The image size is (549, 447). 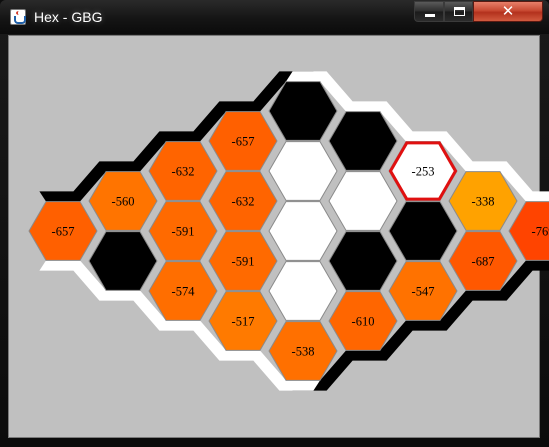 I want to click on hex-cell-value: -610, so click(x=363, y=322).